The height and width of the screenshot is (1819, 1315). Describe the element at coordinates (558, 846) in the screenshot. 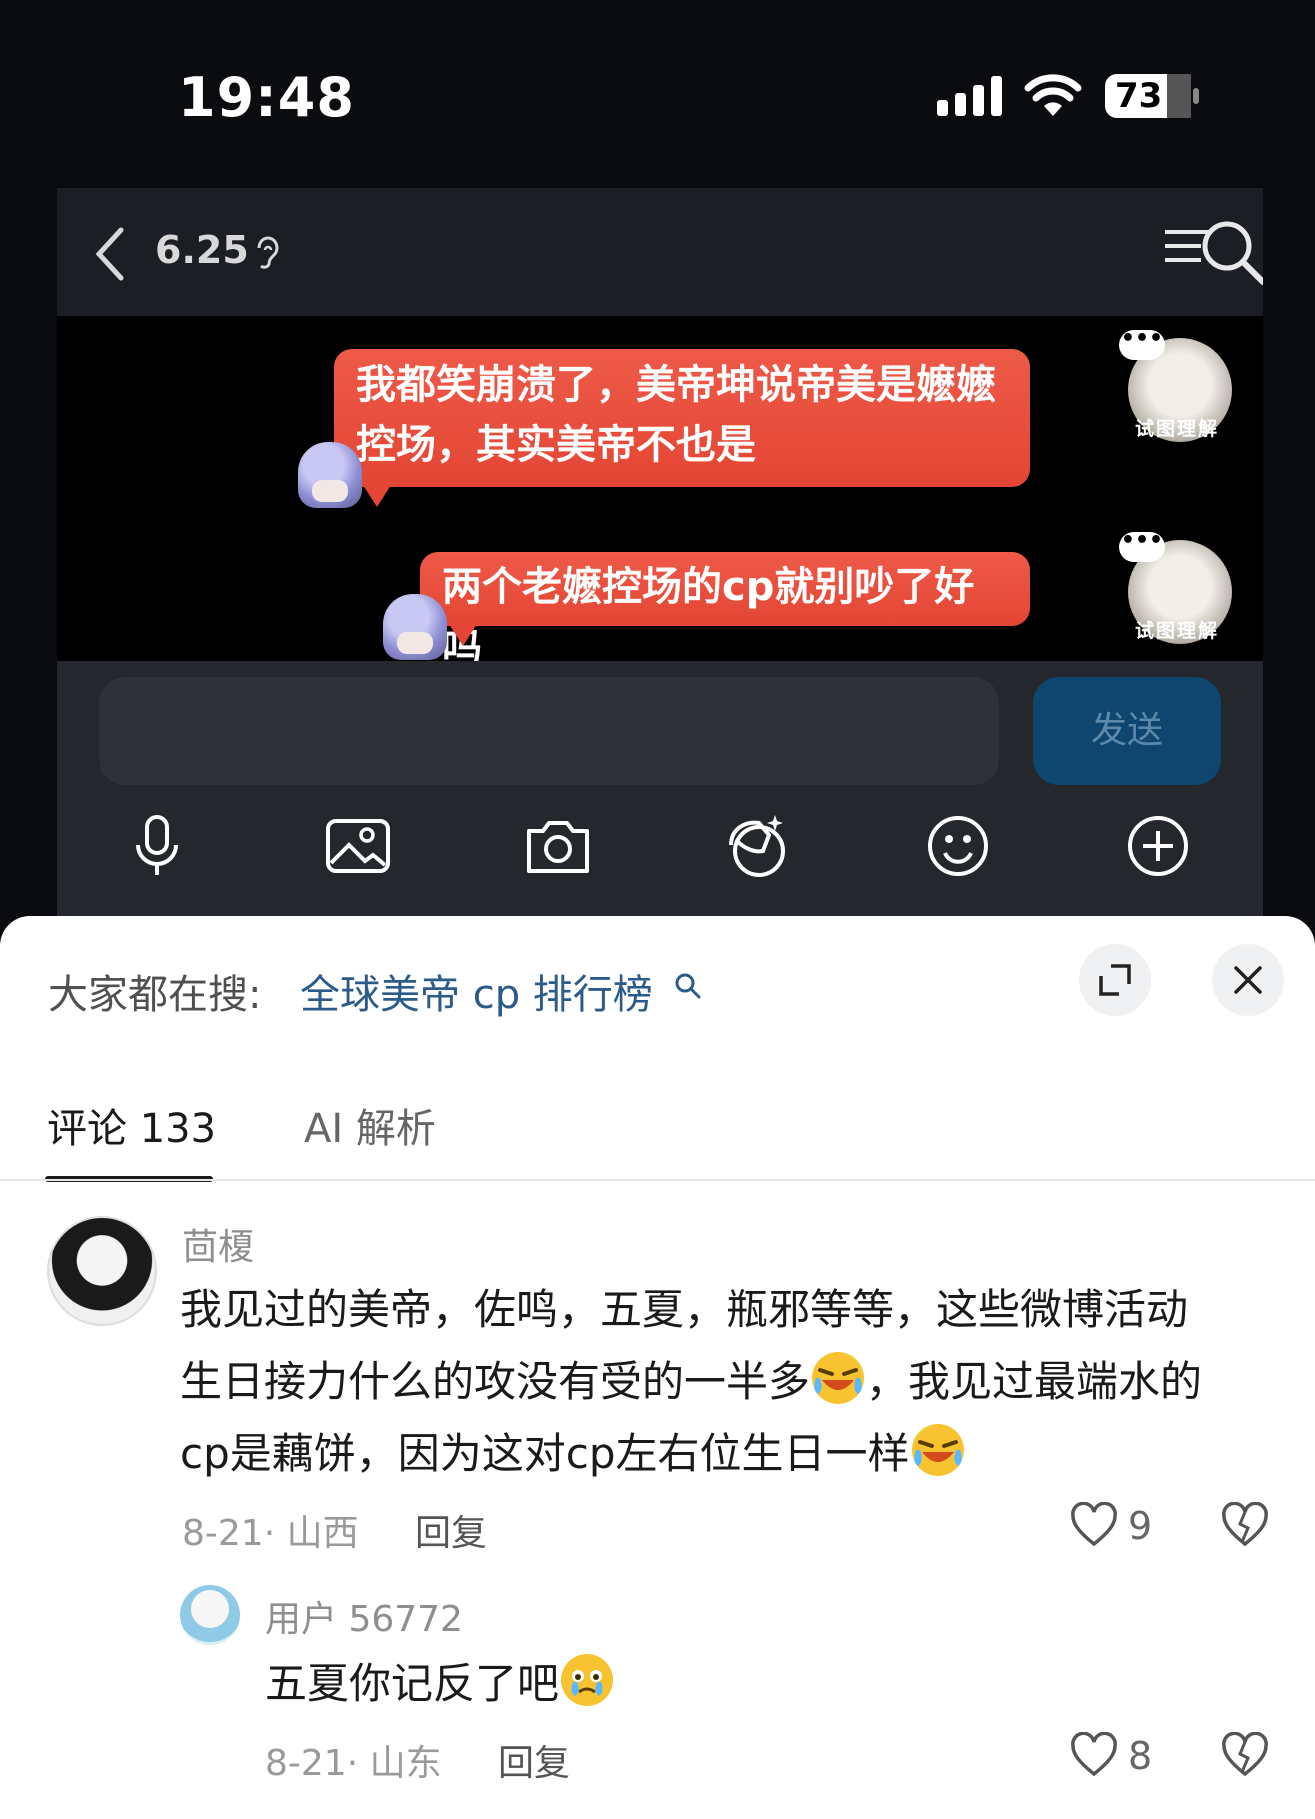

I see `camera-icon` at that location.